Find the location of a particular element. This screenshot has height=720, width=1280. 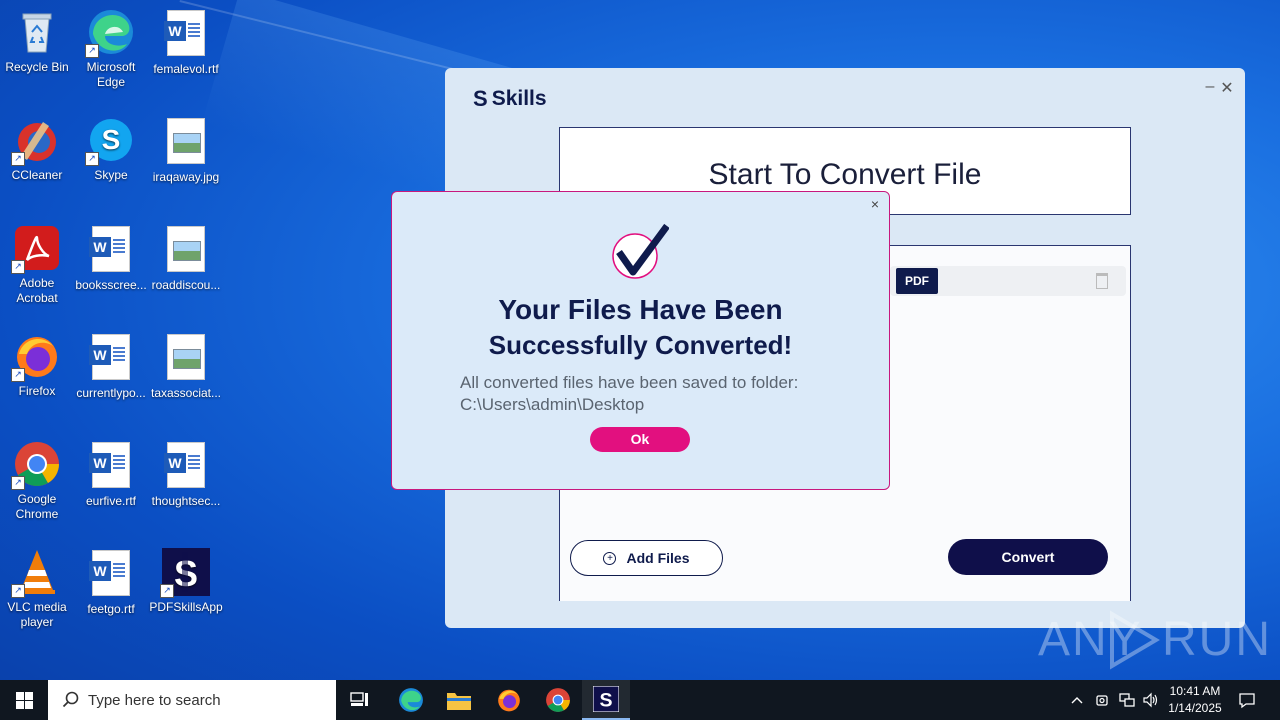

checkmark-icon is located at coordinates (639, 252).